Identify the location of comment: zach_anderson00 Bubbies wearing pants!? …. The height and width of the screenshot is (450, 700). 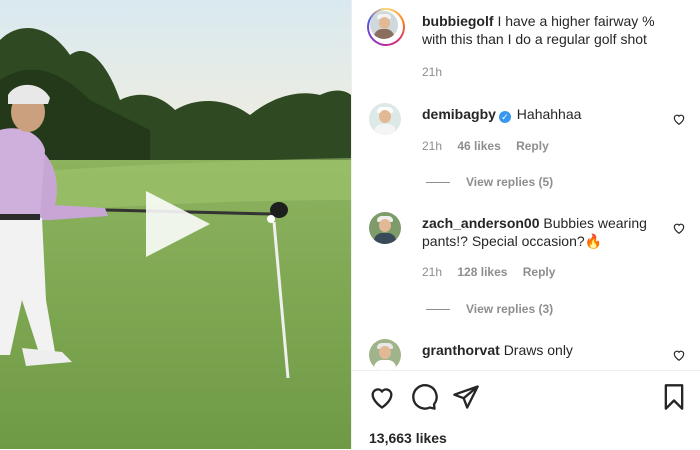
(542, 232).